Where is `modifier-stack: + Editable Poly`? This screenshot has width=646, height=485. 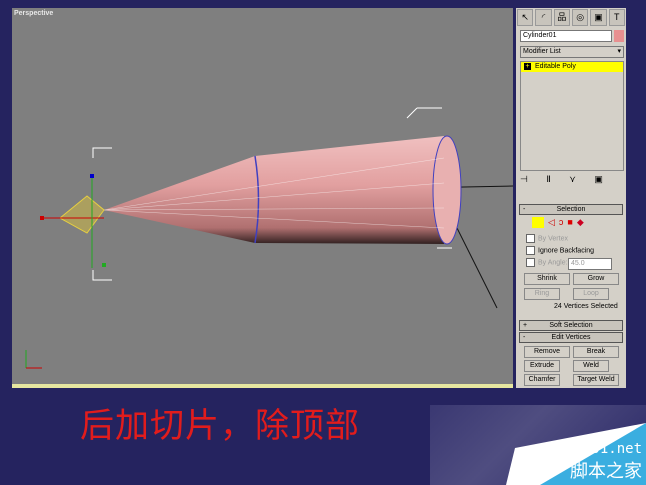
modifier-stack: + Editable Poly is located at coordinates (572, 116).